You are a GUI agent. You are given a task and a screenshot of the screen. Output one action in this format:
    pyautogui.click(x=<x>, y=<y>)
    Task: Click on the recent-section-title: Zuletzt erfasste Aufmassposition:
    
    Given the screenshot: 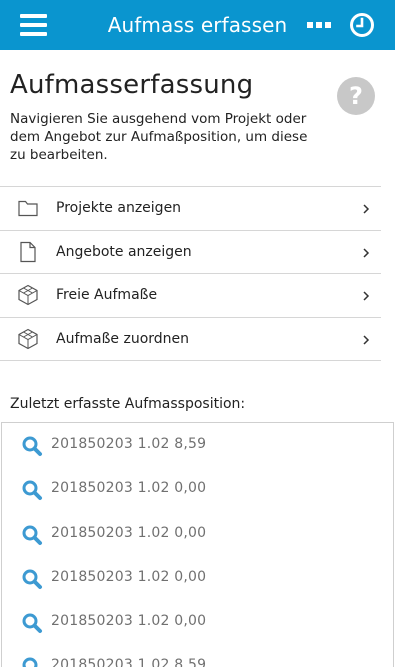 What is the action you would take?
    pyautogui.click(x=128, y=404)
    